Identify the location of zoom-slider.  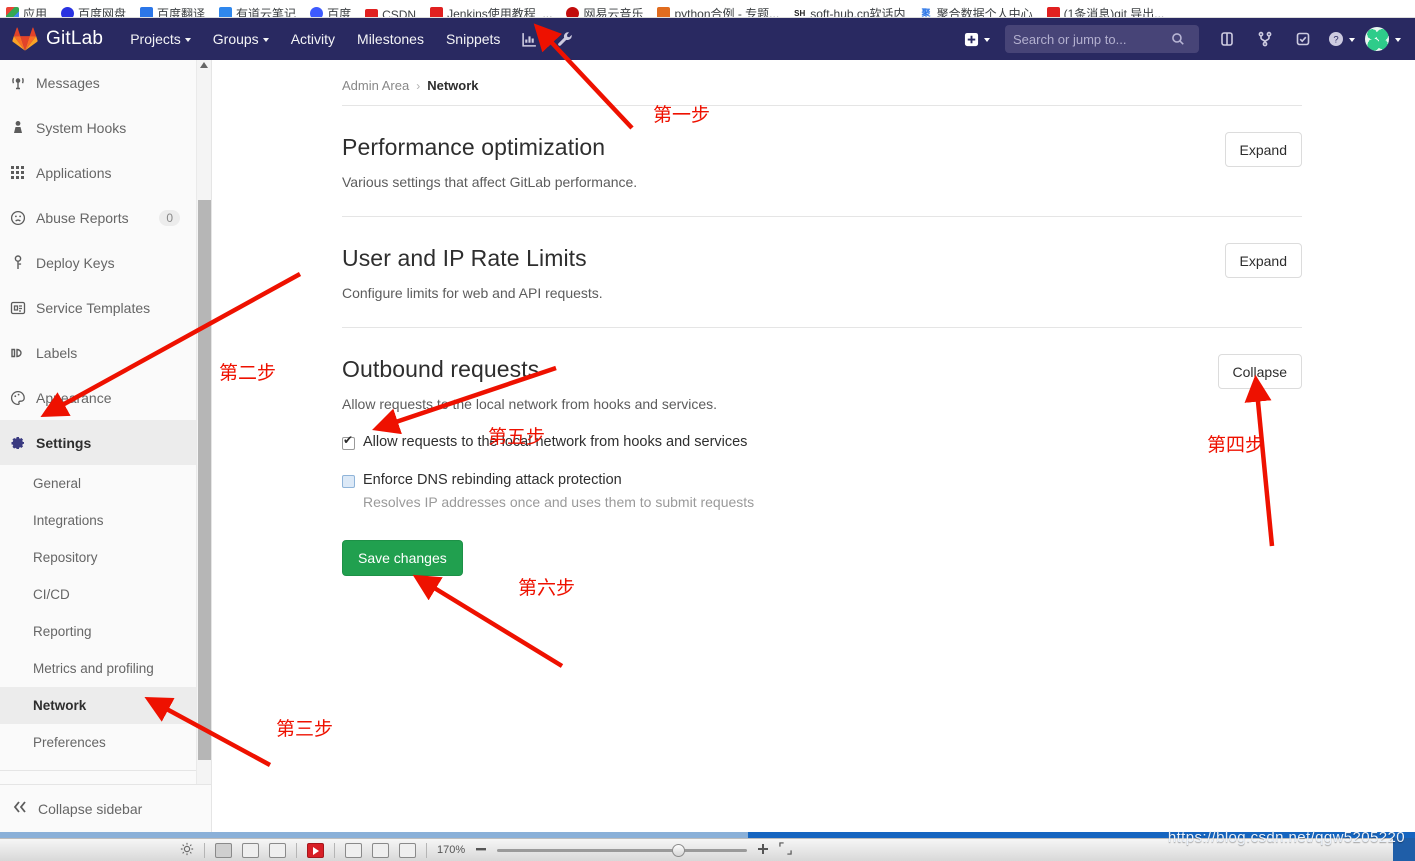
(622, 850).